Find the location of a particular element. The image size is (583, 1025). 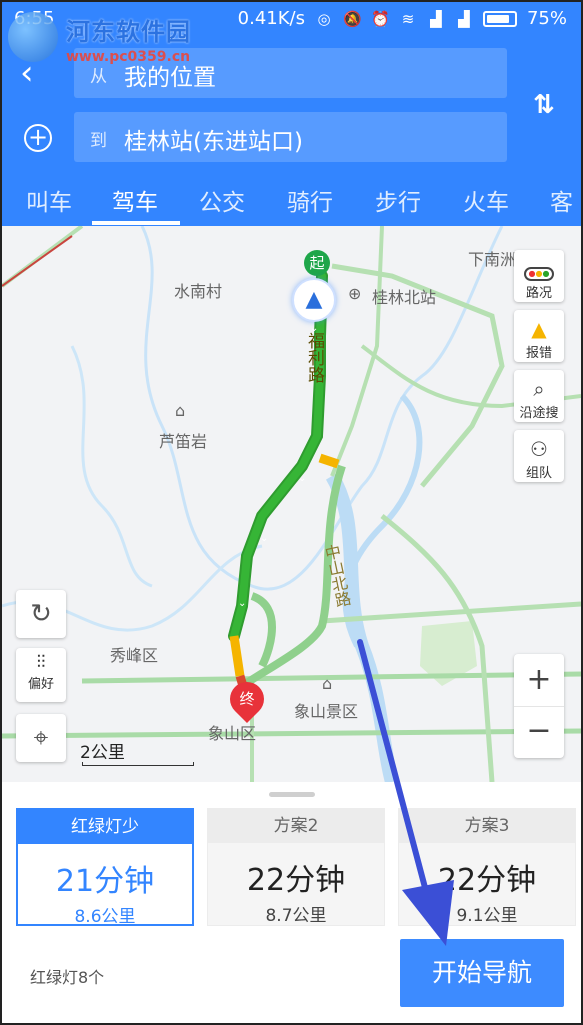

plan-name: 方案2 is located at coordinates (296, 826).